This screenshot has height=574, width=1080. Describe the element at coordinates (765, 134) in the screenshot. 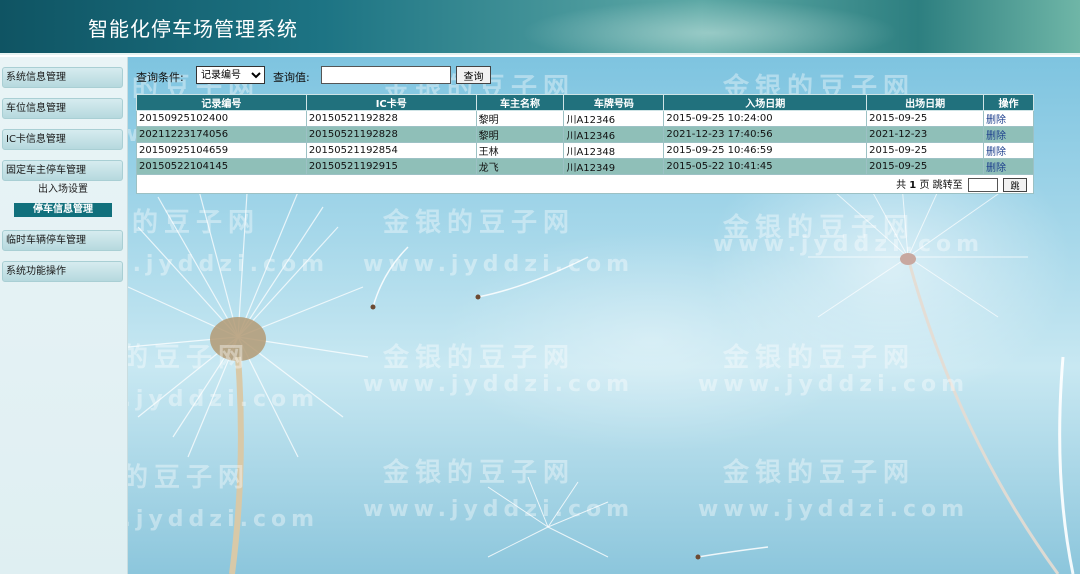

I see `cell-entry-date: 2021-12-23 17:40:56` at that location.